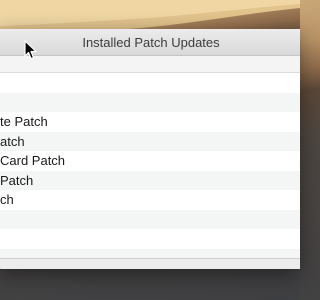  What do you see at coordinates (150, 161) in the screenshot?
I see `list-item: Card Patch` at bounding box center [150, 161].